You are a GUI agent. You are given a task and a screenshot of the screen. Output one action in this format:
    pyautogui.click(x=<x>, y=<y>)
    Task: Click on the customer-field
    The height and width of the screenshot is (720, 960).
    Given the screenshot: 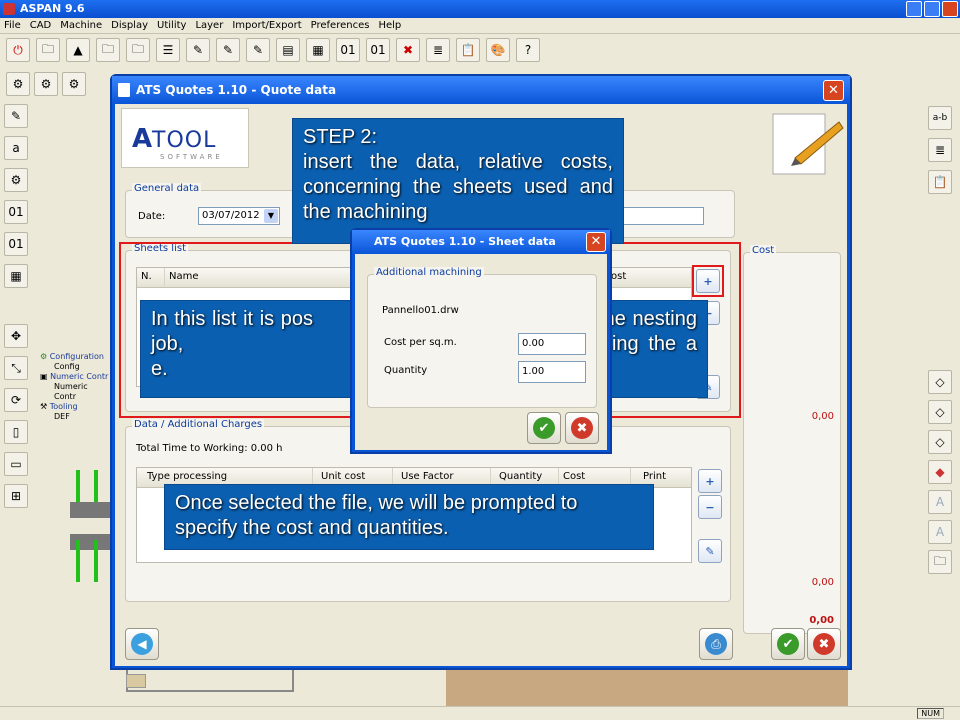 What is the action you would take?
    pyautogui.click(x=657, y=216)
    